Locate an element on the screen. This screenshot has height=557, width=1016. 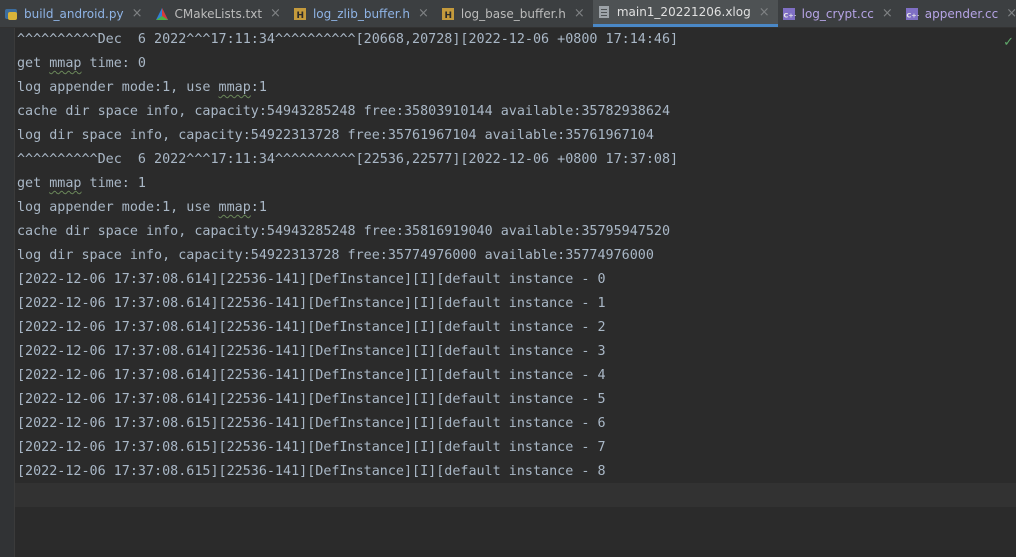
tab-label: log_crypt.cc is located at coordinates (837, 13).